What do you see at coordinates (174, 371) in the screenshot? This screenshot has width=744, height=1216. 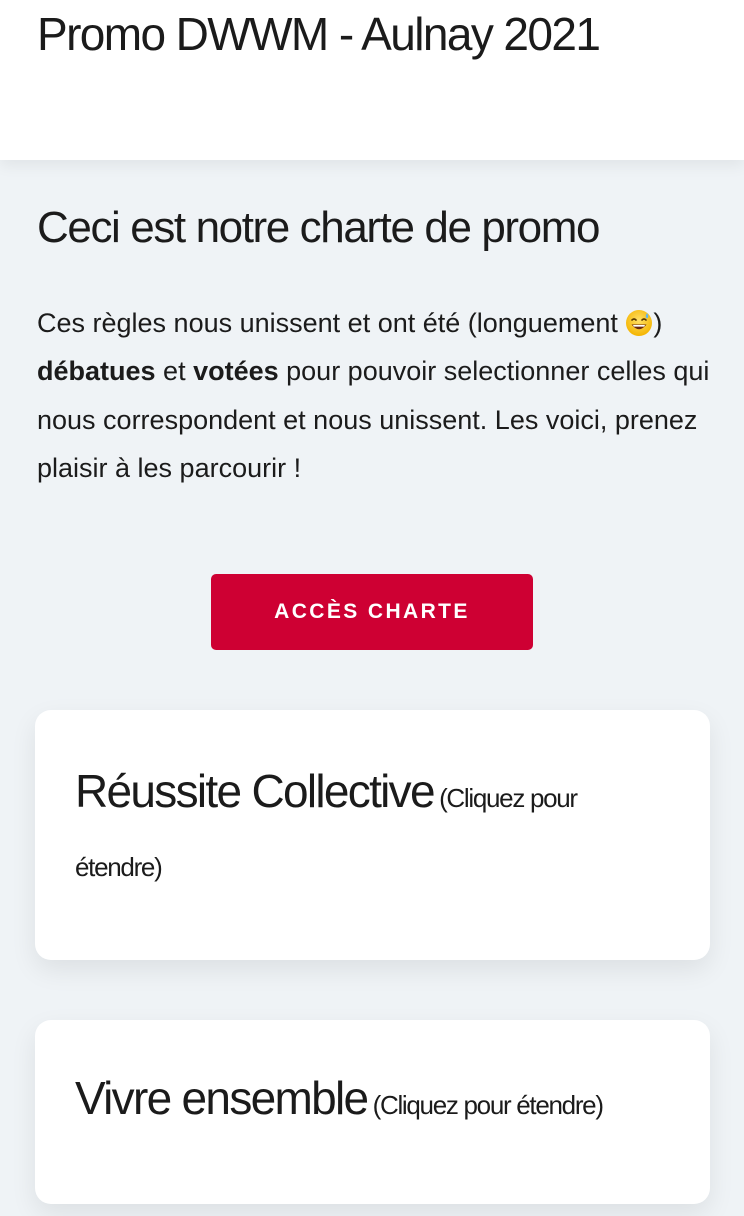 I see `intro-text-3: et` at bounding box center [174, 371].